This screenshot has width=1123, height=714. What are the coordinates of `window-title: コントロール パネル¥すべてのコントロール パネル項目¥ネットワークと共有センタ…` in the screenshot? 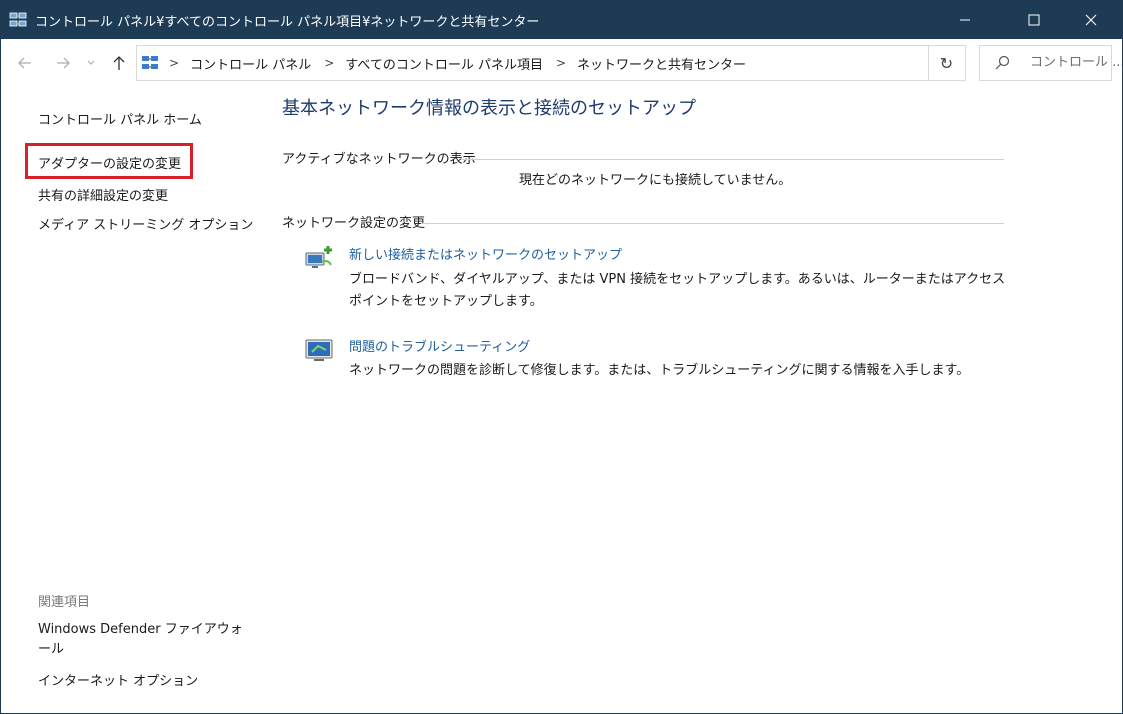 It's located at (287, 22).